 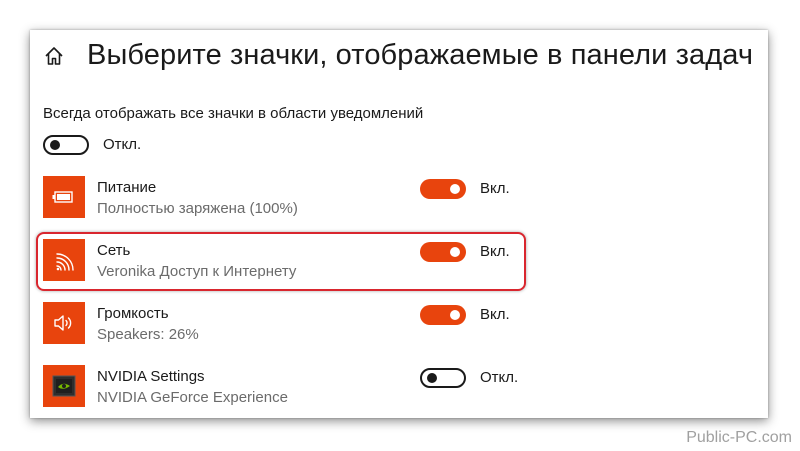 I want to click on always-show-state: Откл., so click(x=122, y=144).